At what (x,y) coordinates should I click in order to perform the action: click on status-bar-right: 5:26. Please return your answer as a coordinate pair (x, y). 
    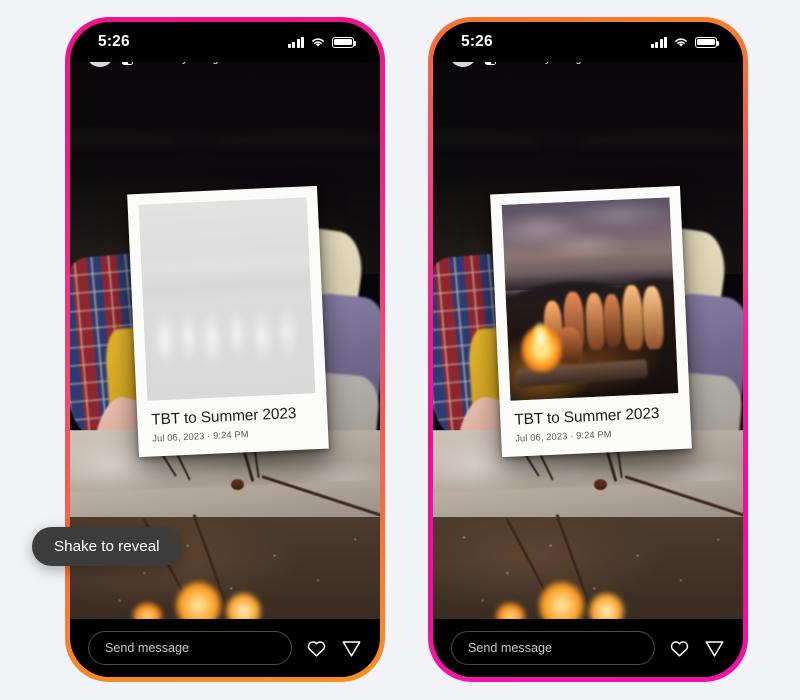
    Looking at the image, I should click on (588, 42).